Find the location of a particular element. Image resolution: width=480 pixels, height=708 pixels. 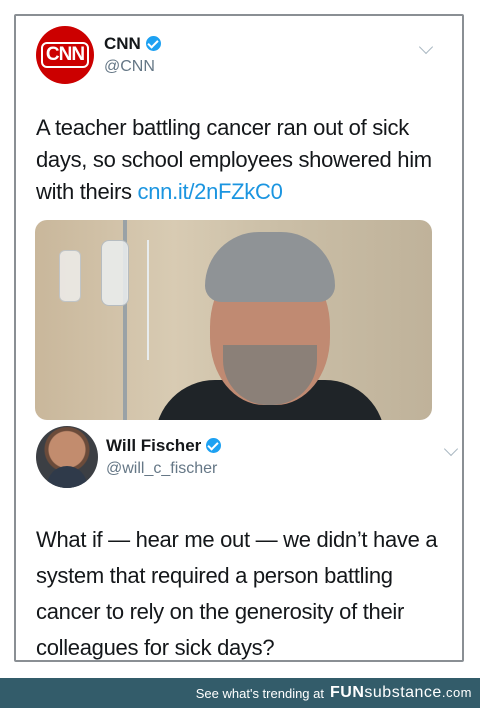

tweet-author-name: CNN is located at coordinates (132, 44).